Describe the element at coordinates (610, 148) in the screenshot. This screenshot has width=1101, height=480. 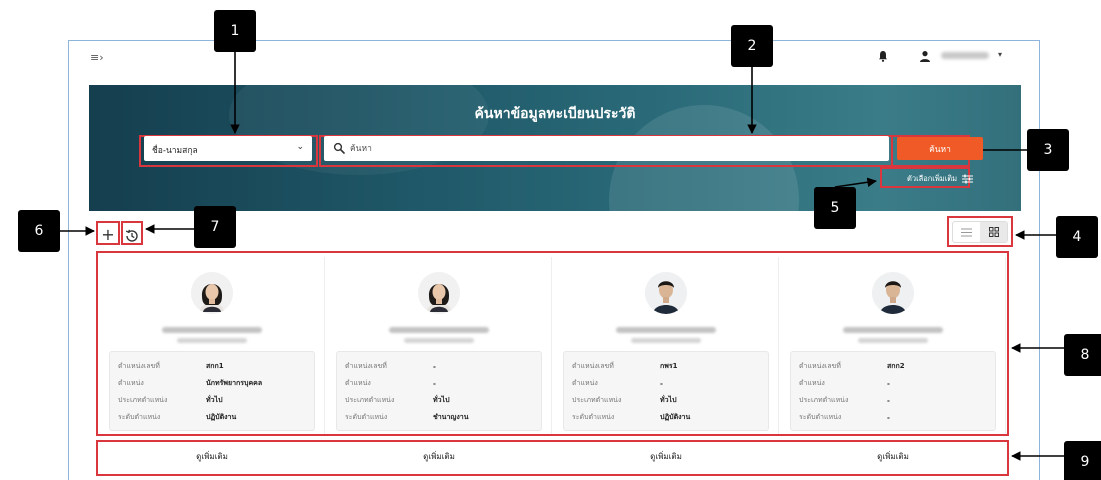
I see `search-input` at that location.